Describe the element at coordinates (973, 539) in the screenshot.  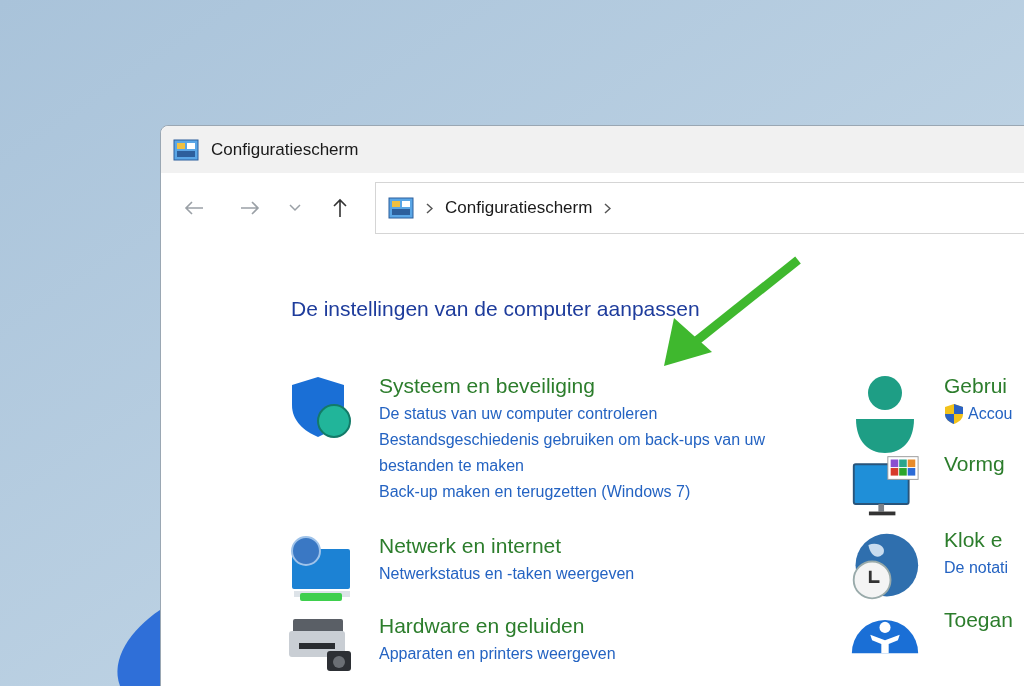
I see `category-title: Klok e` at that location.